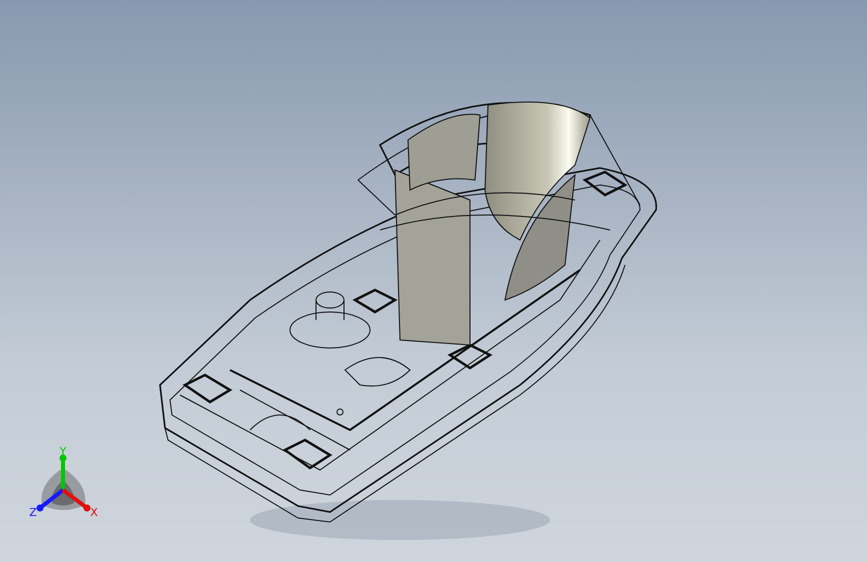 This screenshot has height=562, width=867. Describe the element at coordinates (63, 489) in the screenshot. I see `axis-triad-drawing` at that location.